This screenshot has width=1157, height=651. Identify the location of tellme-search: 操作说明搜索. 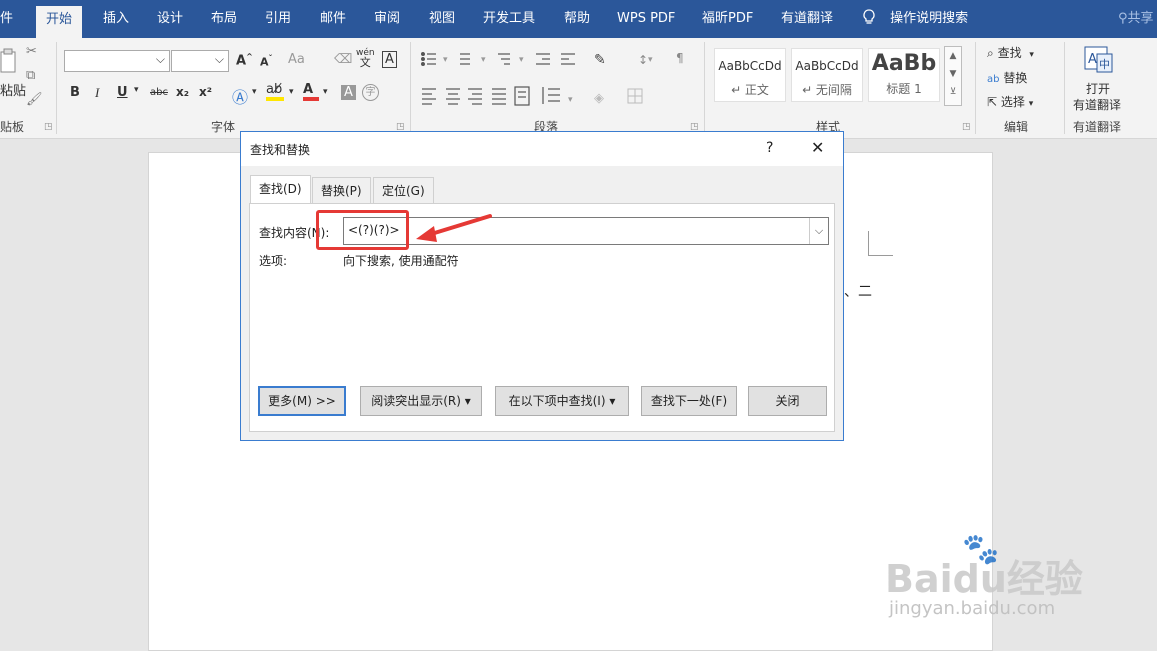
(915, 19).